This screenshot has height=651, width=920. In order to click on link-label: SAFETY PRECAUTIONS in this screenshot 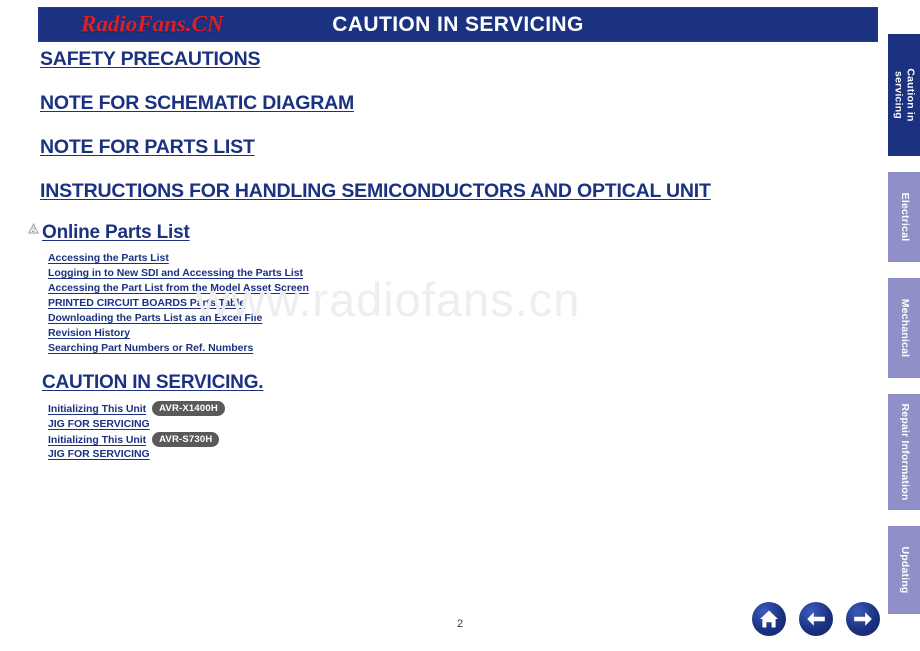, I will do `click(150, 59)`.